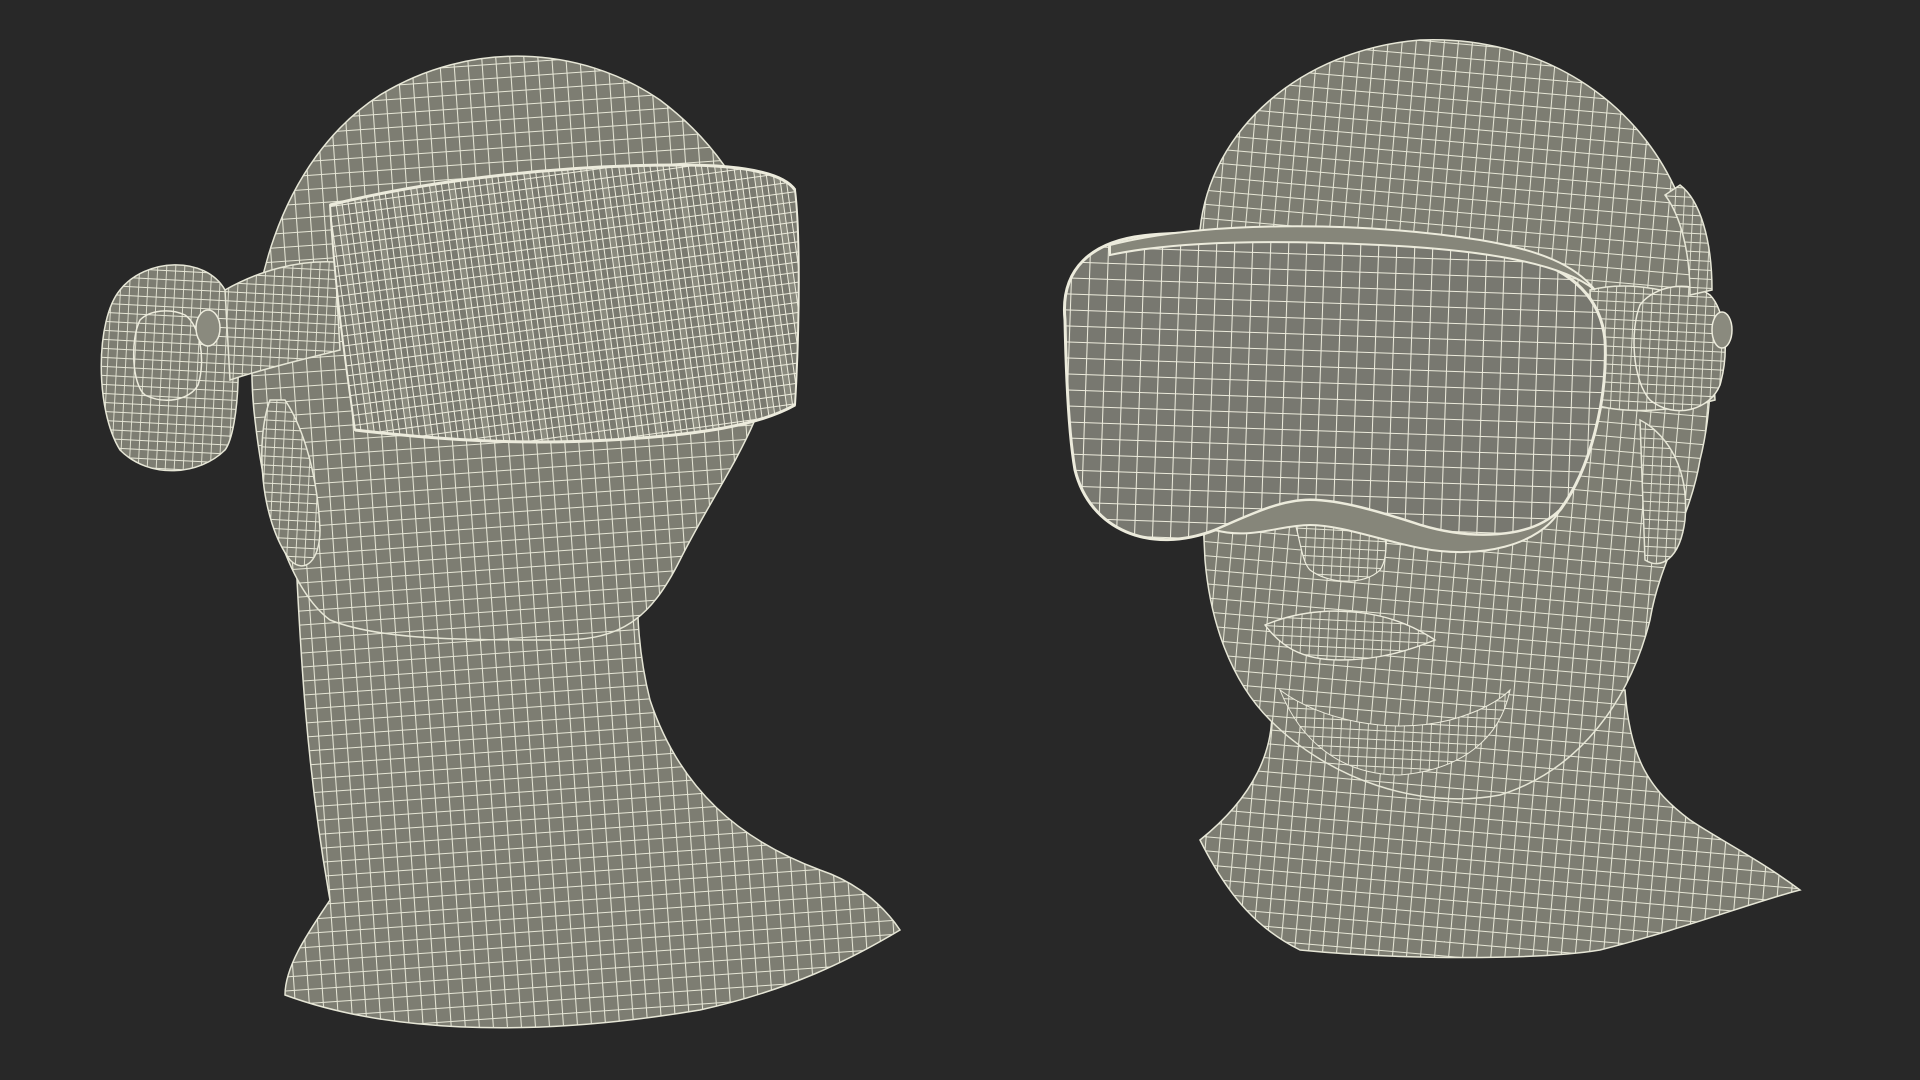 This screenshot has width=1920, height=1080. What do you see at coordinates (1722, 330) in the screenshot?
I see `right-pod-knob` at bounding box center [1722, 330].